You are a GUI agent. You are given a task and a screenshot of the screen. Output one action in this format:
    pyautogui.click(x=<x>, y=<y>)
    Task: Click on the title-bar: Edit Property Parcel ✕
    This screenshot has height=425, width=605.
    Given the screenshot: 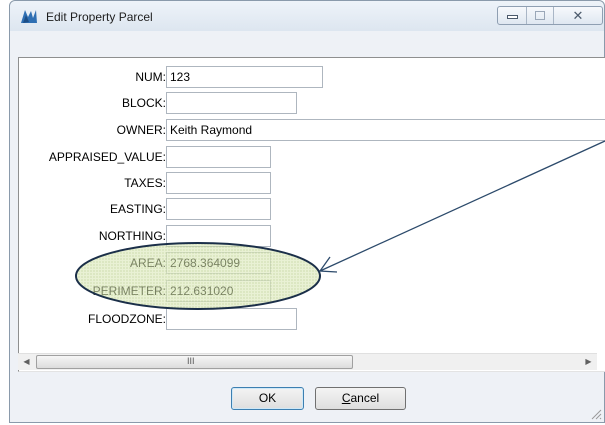 What is the action you would take?
    pyautogui.click(x=307, y=16)
    